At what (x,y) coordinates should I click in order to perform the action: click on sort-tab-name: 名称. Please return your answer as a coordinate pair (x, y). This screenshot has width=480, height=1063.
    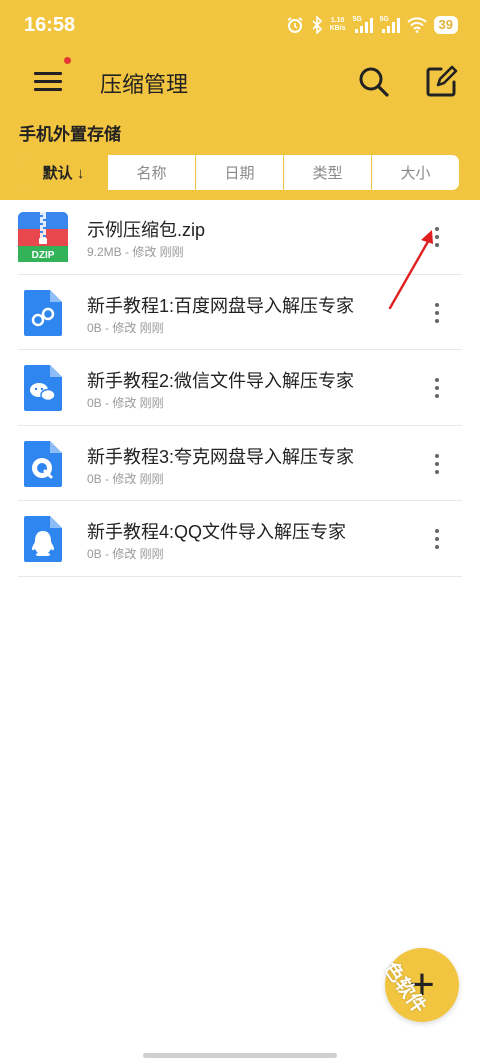
    Looking at the image, I should click on (151, 172).